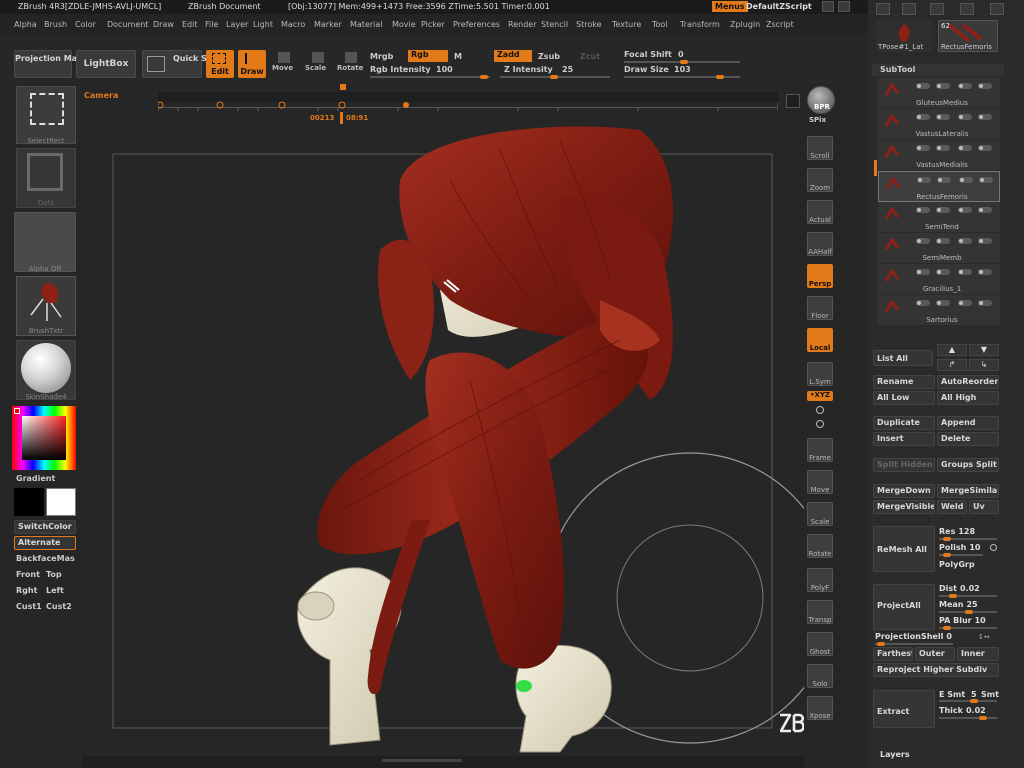 The width and height of the screenshot is (1024, 768). Describe the element at coordinates (893, 654) in the screenshot. I see `farthest-button: Farthest` at that location.